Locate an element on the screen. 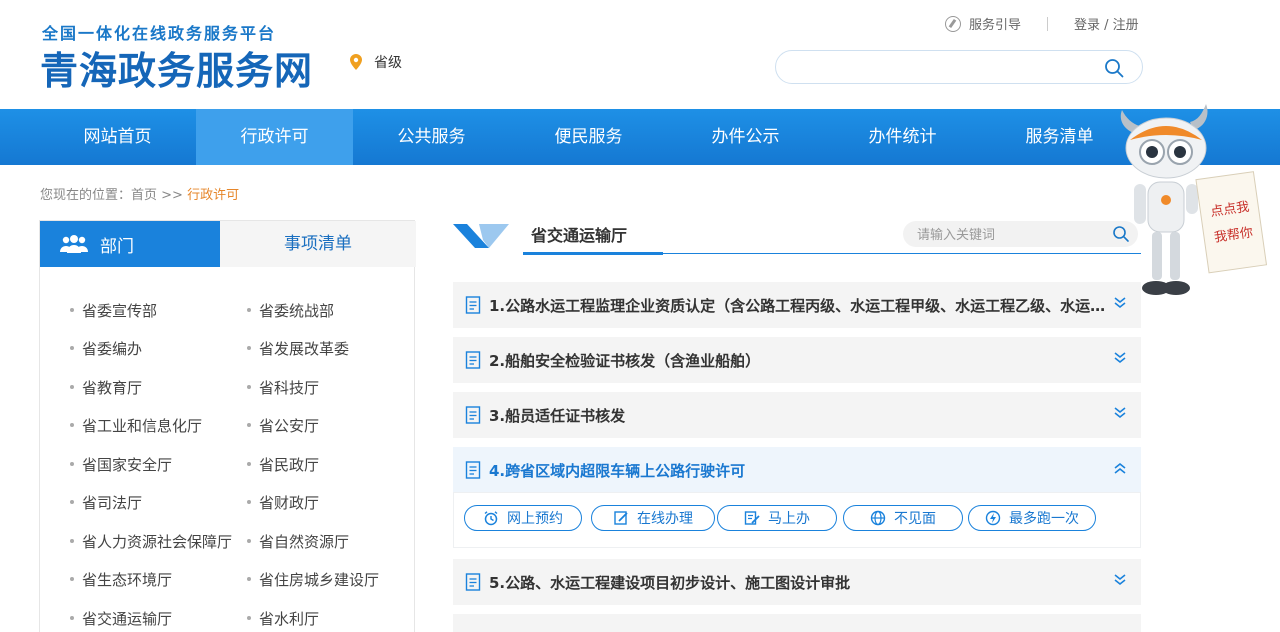  tab-item-list: 事项清单 is located at coordinates (318, 244).